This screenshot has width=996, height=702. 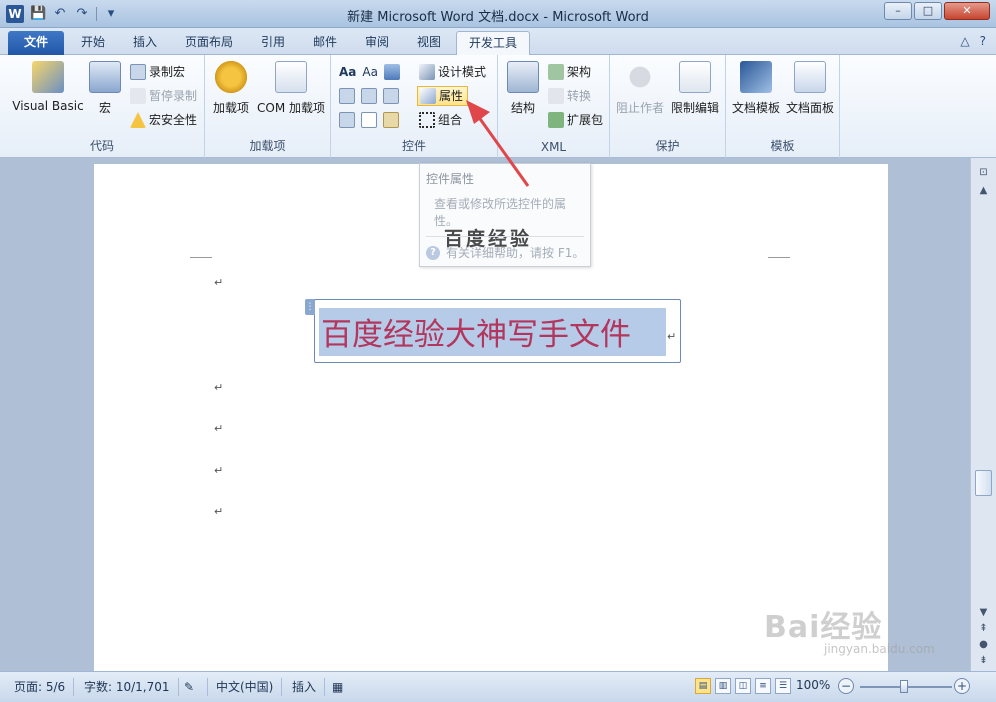 What do you see at coordinates (983, 483) in the screenshot?
I see `scroll-thumb` at bounding box center [983, 483].